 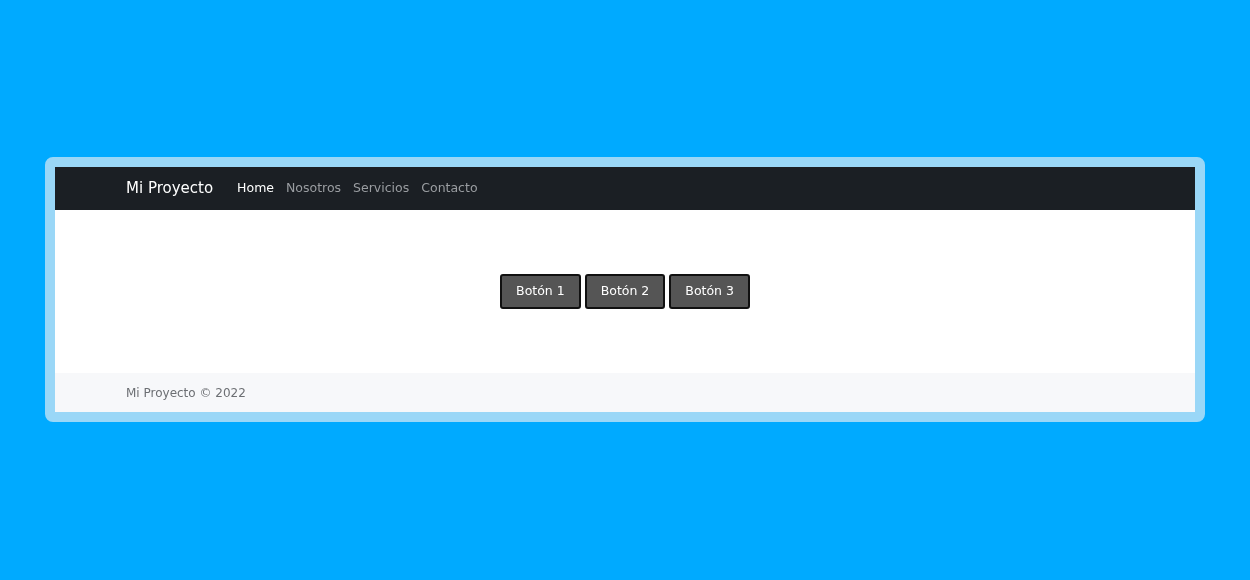 What do you see at coordinates (625, 291) in the screenshot?
I see `action-button: Botón 2` at bounding box center [625, 291].